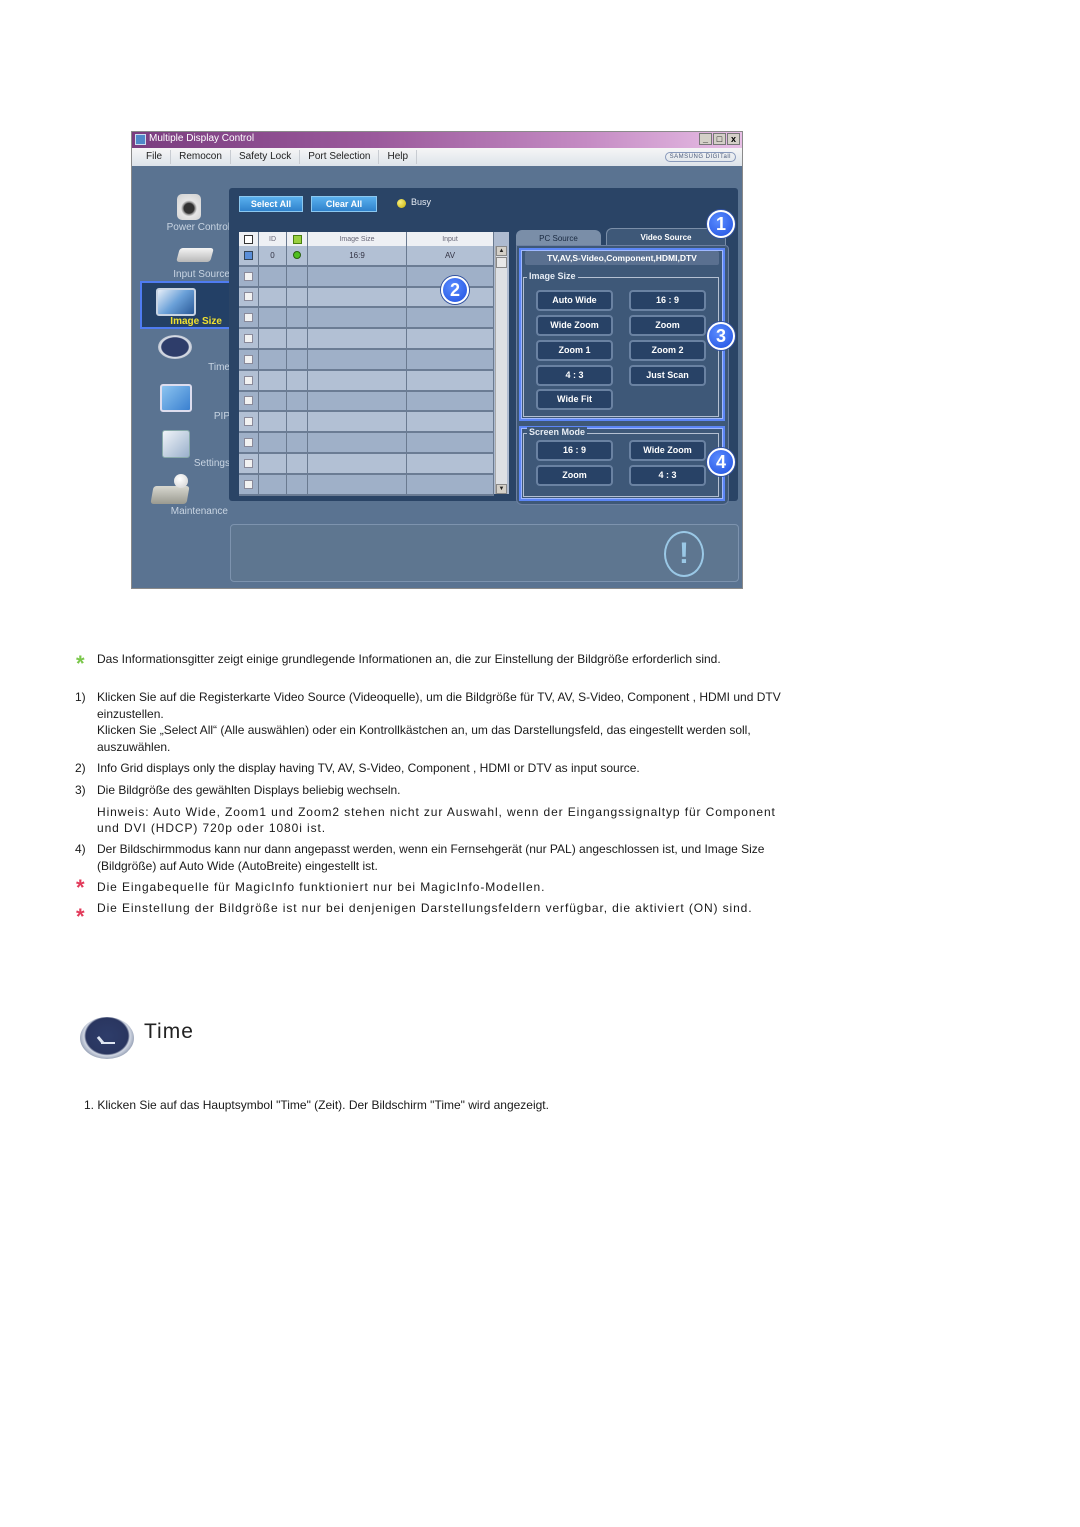 This screenshot has height=1527, width=1080. I want to click on nav-power-control: Power Control, so click(188, 212).